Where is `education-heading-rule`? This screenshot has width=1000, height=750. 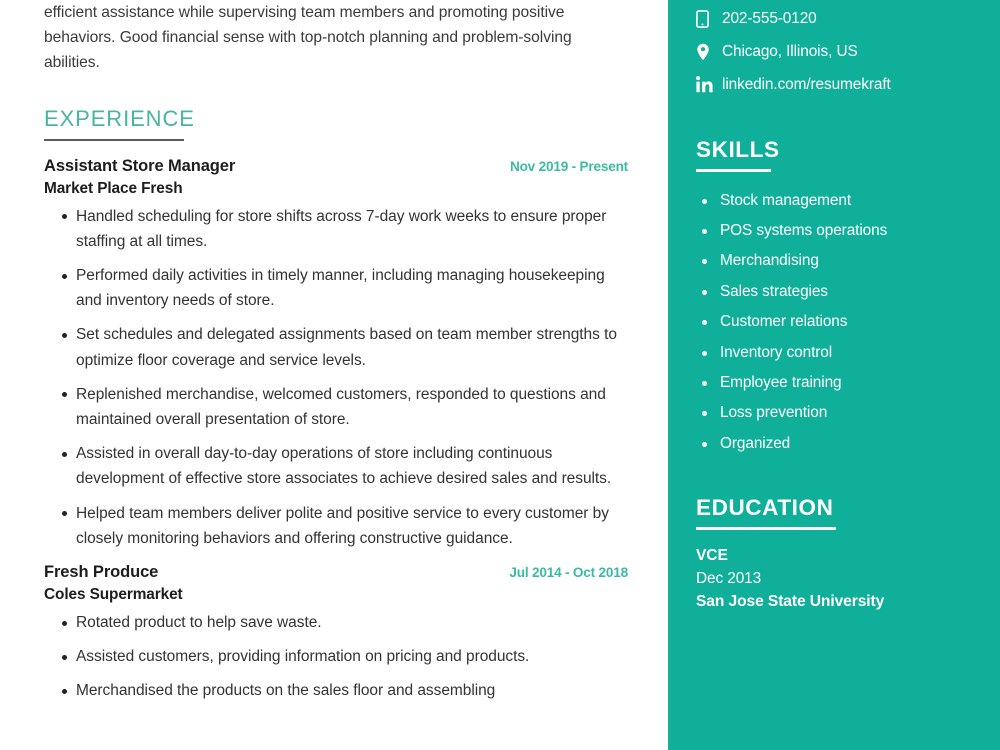 education-heading-rule is located at coordinates (766, 528).